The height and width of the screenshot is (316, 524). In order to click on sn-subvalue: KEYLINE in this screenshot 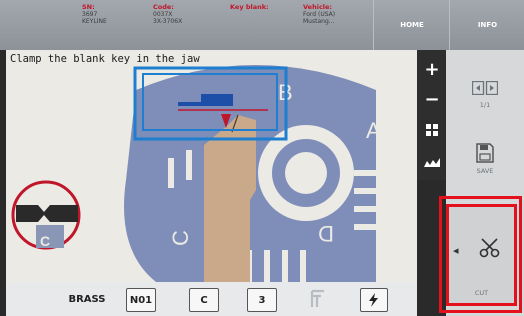, I will do `click(94, 21)`.